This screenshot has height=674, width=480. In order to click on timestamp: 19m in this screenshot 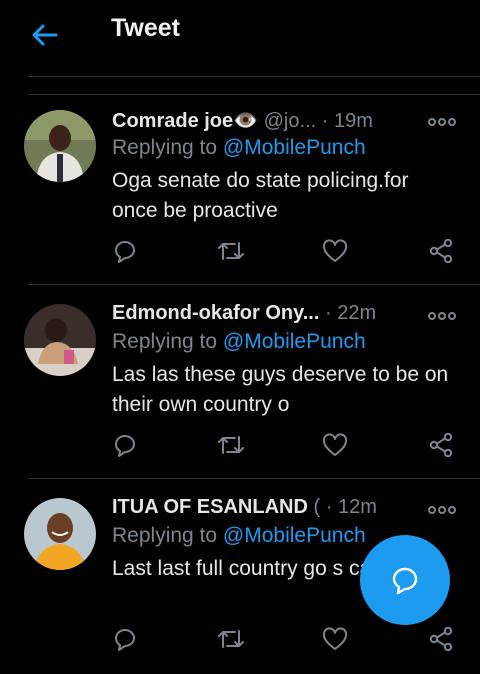, I will do `click(353, 121)`.